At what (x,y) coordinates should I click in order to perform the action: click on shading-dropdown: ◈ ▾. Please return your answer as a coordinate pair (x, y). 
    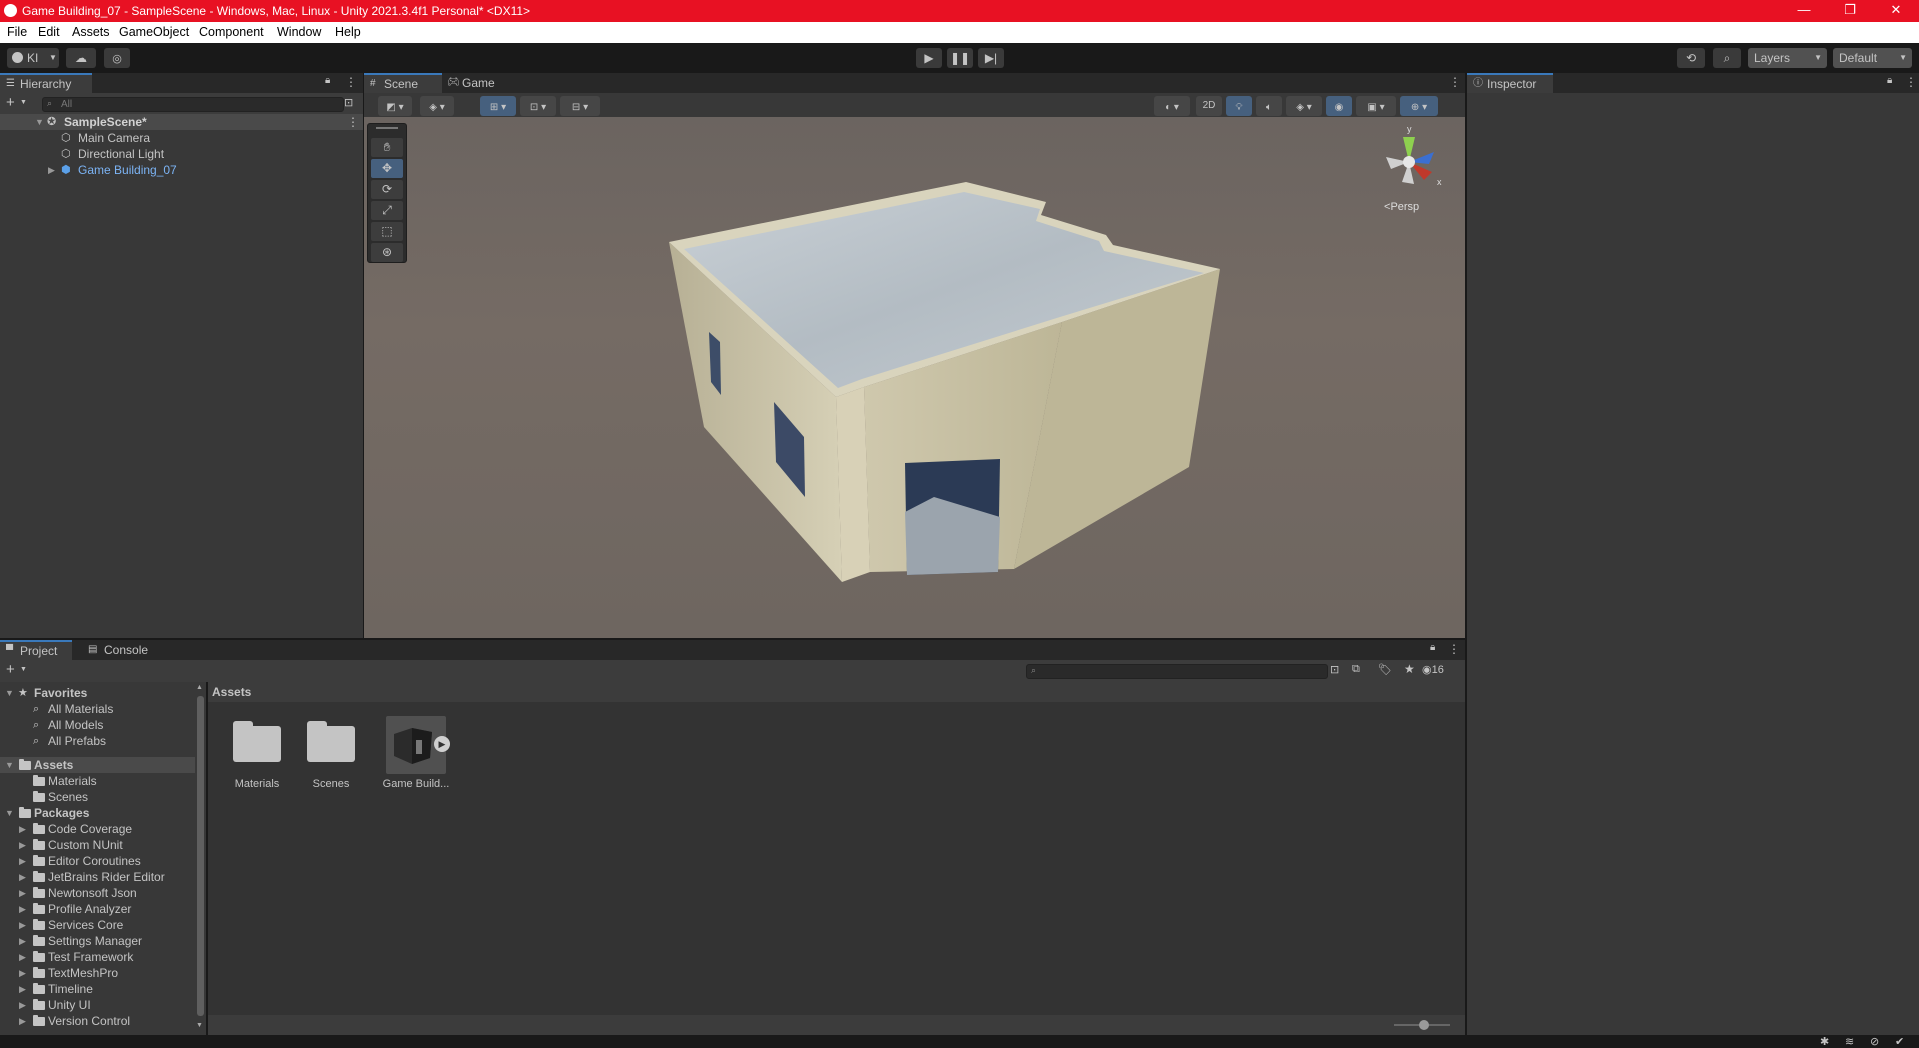
    Looking at the image, I should click on (437, 106).